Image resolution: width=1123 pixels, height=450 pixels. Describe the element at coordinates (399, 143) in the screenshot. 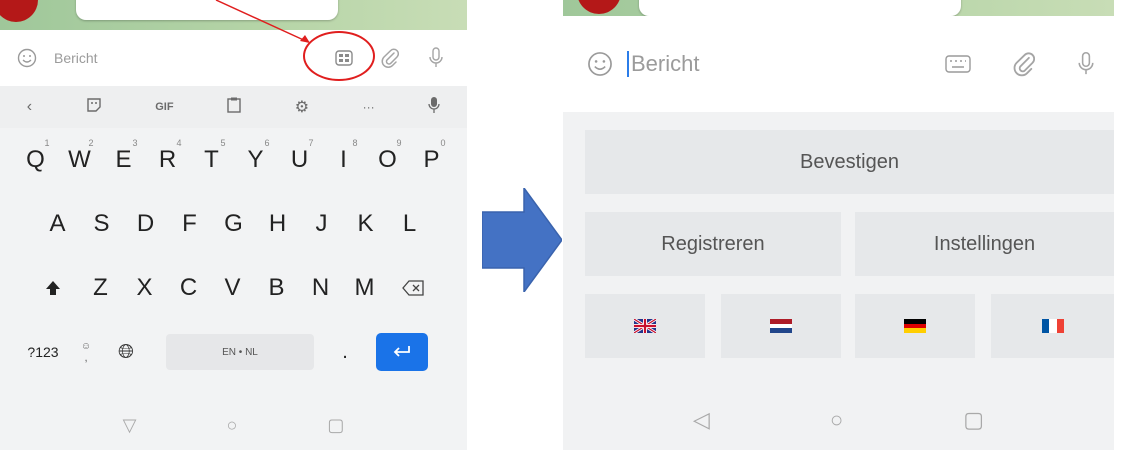

I see `key-hint: 9` at that location.